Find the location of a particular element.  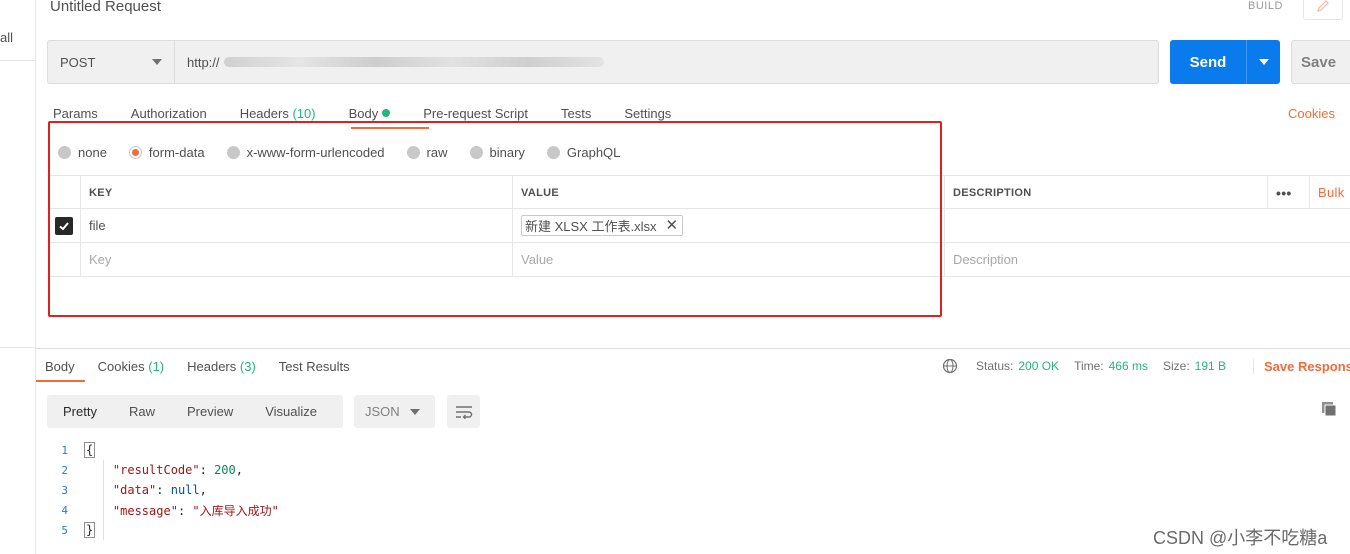

column-header-description: DESCRIPTION is located at coordinates (1104, 192).